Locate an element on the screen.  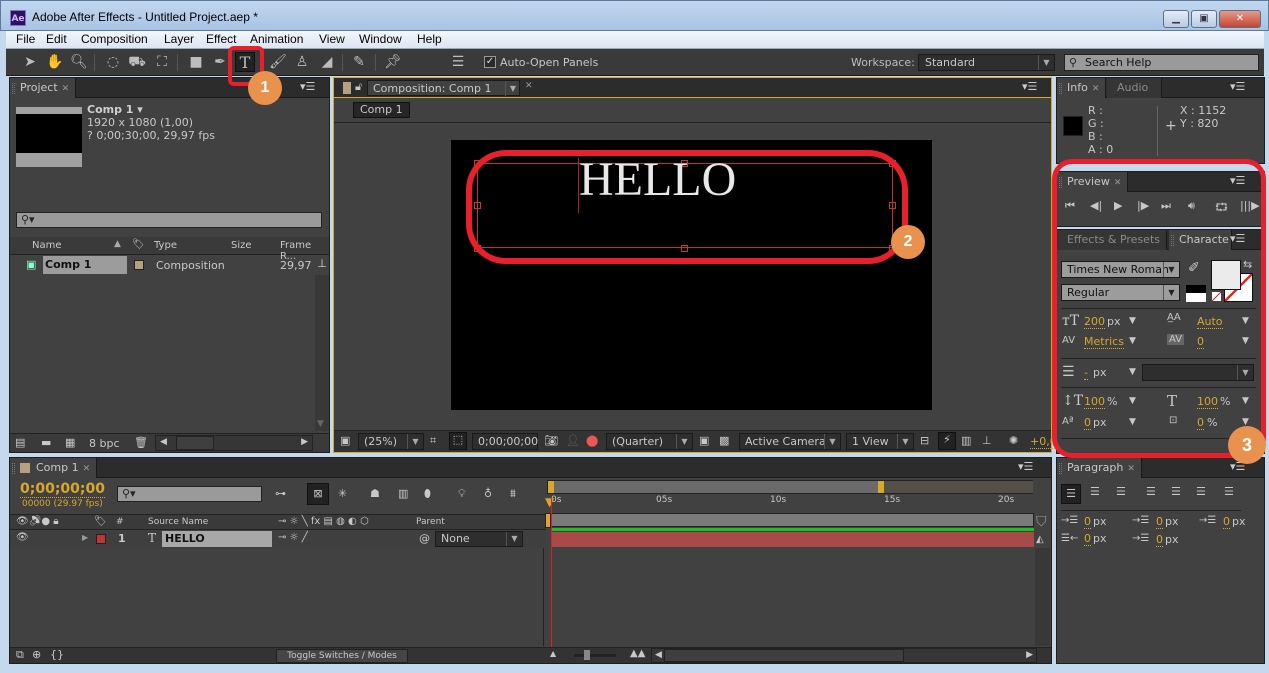
work-area-end-handle is located at coordinates (881, 487).